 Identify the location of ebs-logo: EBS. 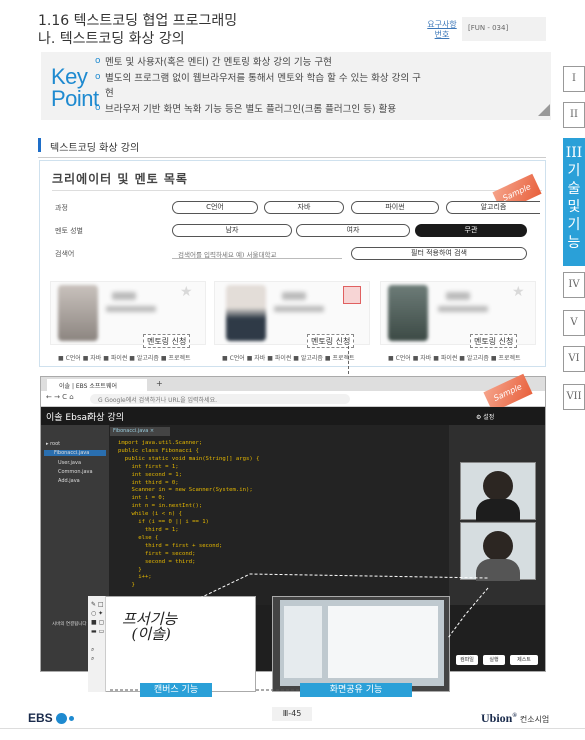
(51, 718).